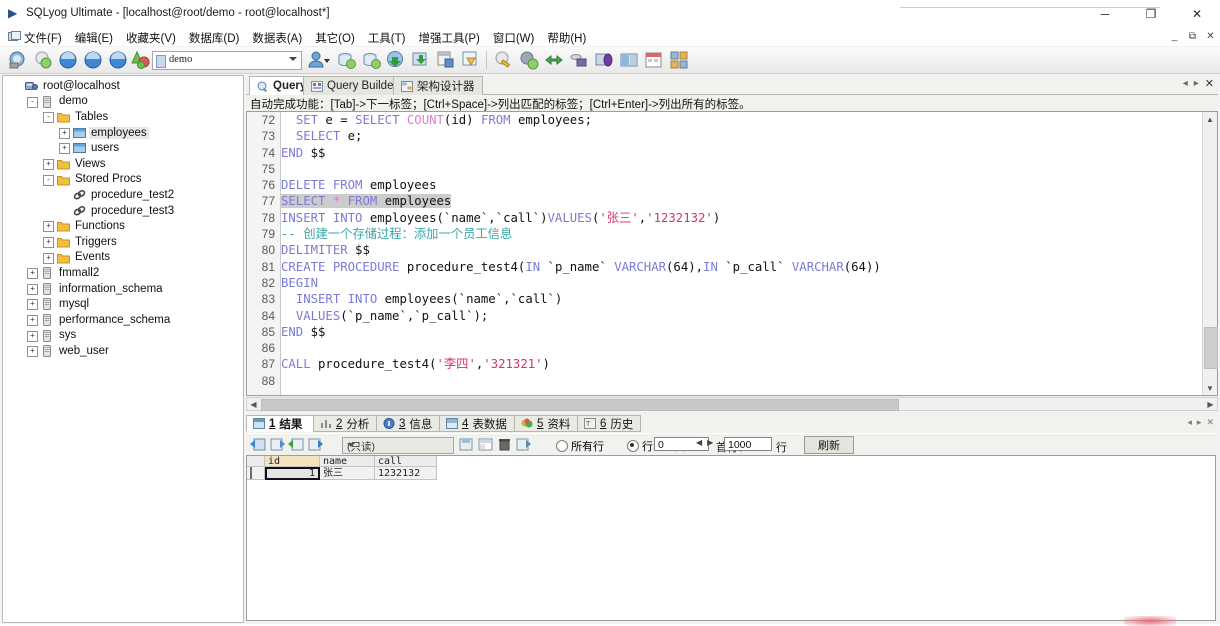  I want to click on code-line: DELETE FROM employees, so click(741, 185).